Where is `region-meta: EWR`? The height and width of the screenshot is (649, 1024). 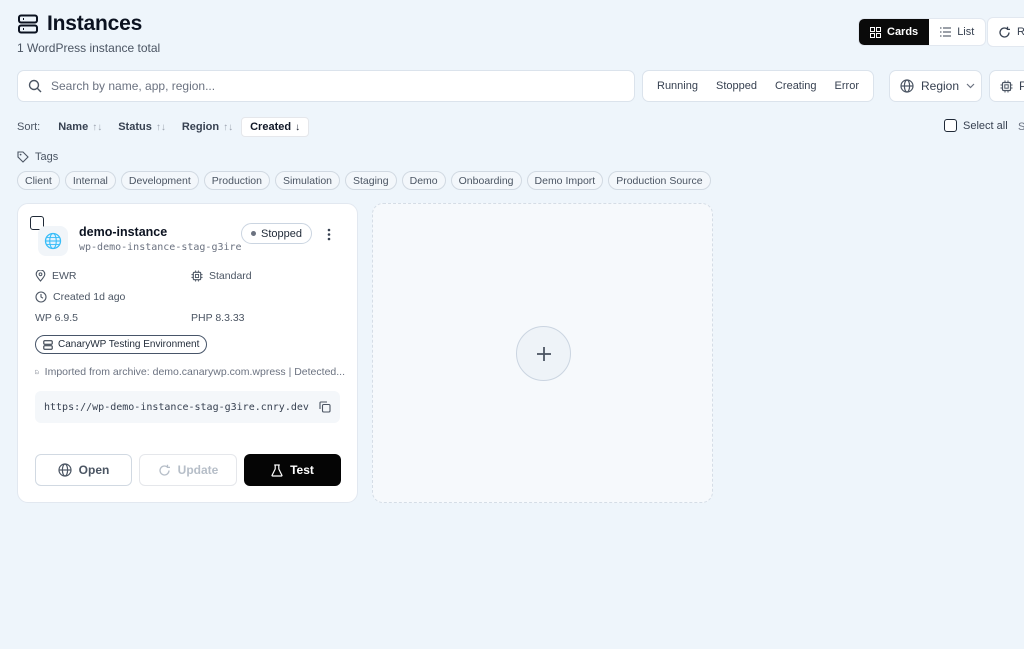
region-meta: EWR is located at coordinates (56, 276).